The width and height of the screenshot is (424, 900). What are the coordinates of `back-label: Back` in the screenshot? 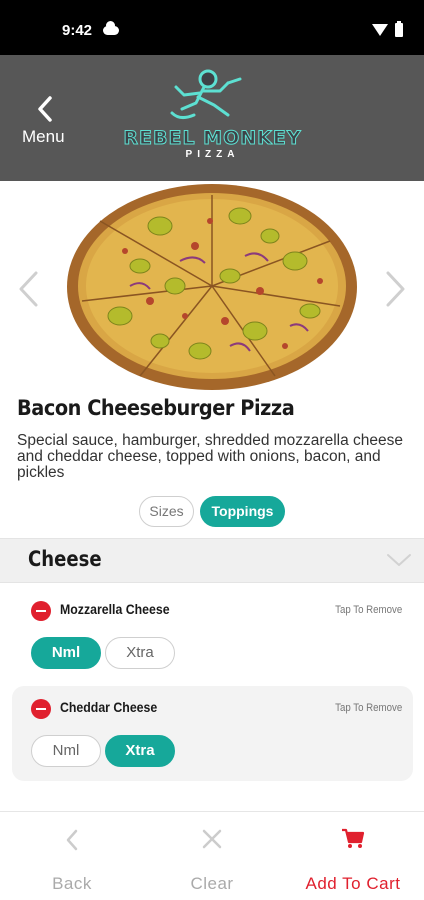 It's located at (72, 883).